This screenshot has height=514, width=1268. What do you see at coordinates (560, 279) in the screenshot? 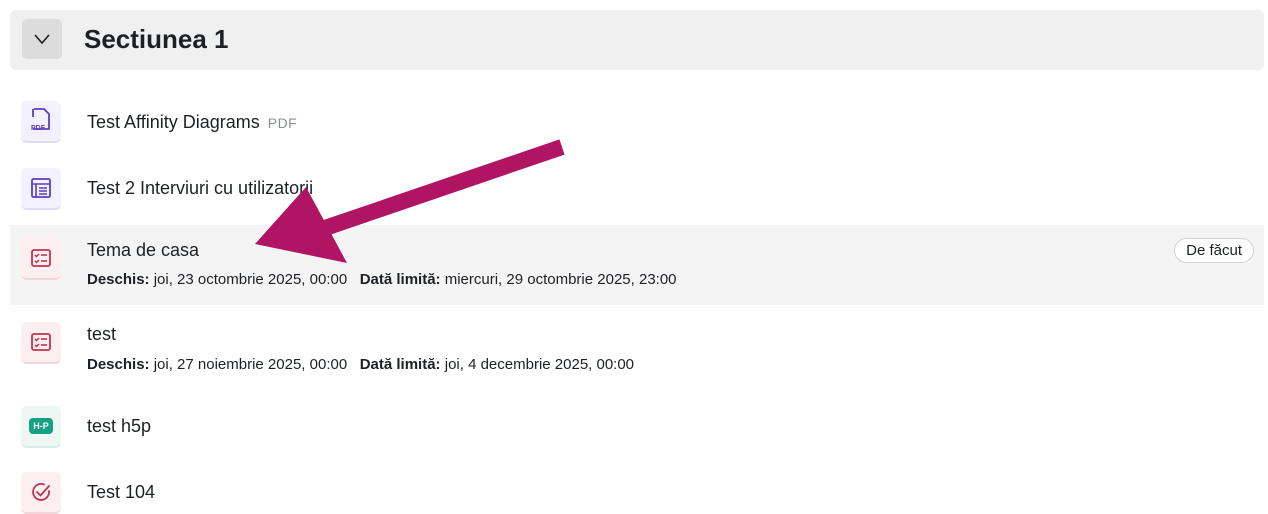
I see `due-value: miercuri, 29 octombrie 2025, 23:00` at bounding box center [560, 279].